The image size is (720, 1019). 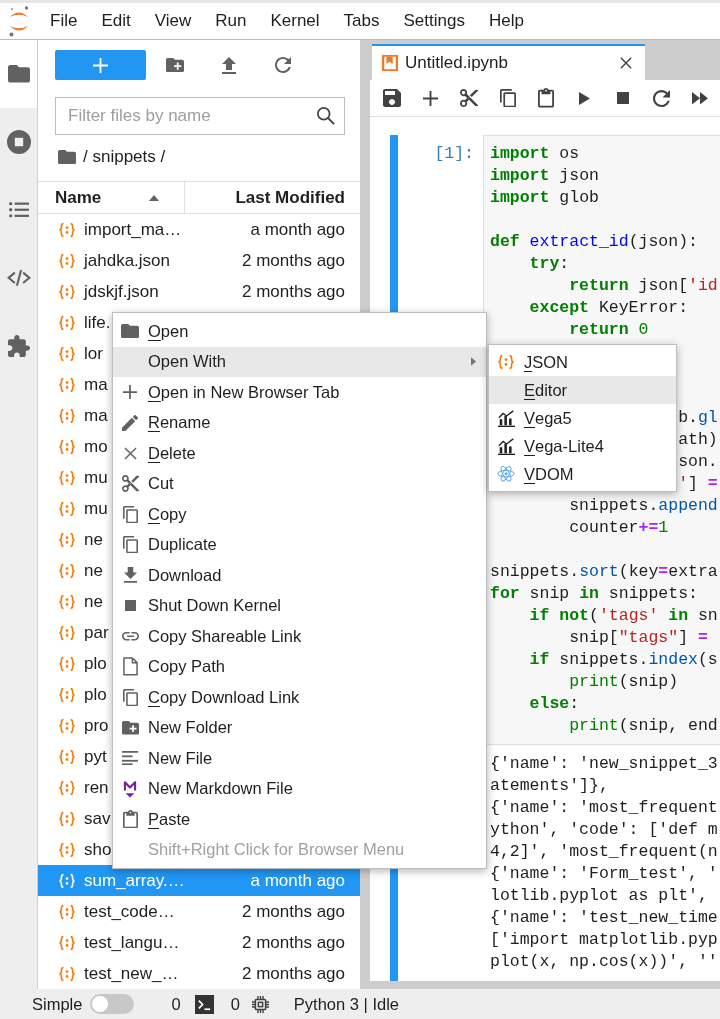 I want to click on code-line: if not('tags' in sn, so click(x=623, y=616).